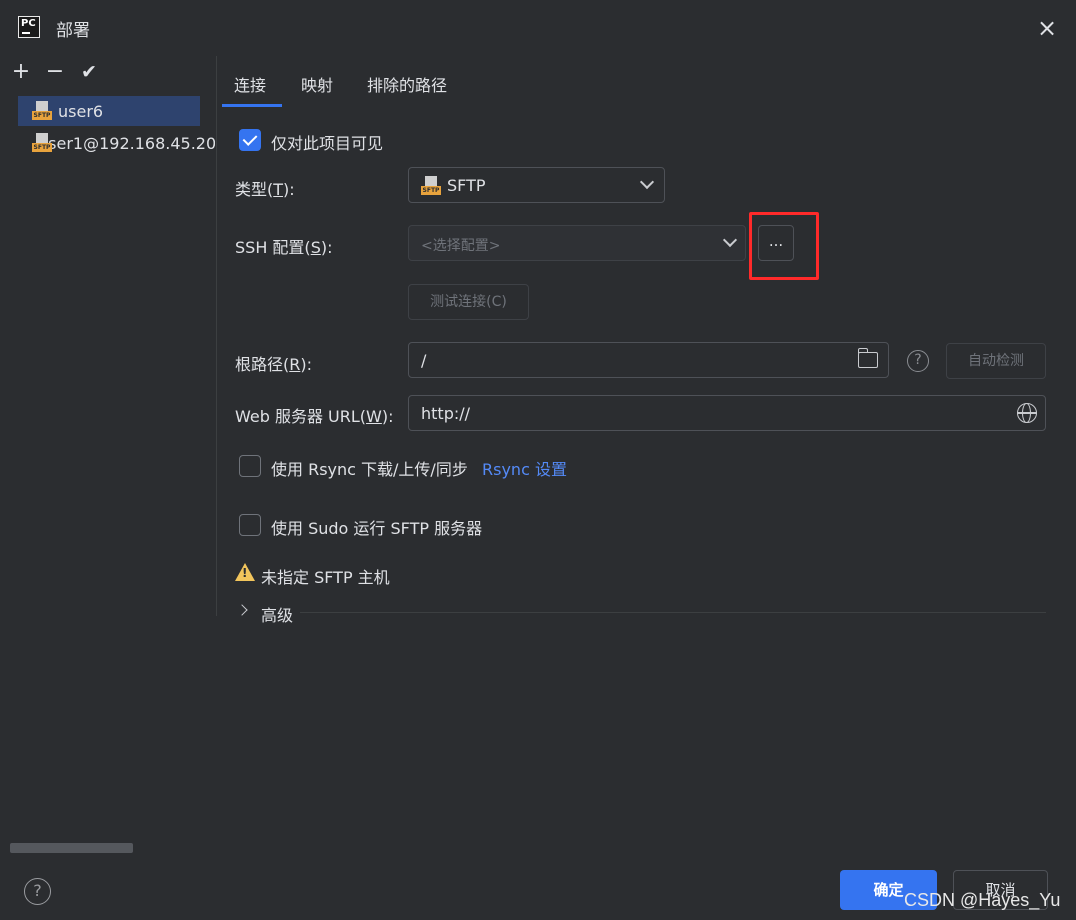  What do you see at coordinates (369, 469) in the screenshot?
I see `rsync-label: 使用 Rsync 下载/上传/同步` at bounding box center [369, 469].